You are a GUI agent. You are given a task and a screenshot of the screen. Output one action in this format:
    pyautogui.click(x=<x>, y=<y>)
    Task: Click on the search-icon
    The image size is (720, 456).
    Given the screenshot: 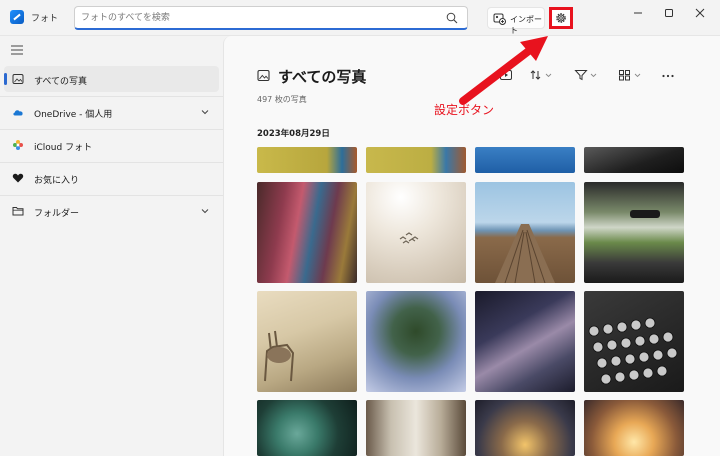 What is the action you would take?
    pyautogui.click(x=452, y=18)
    